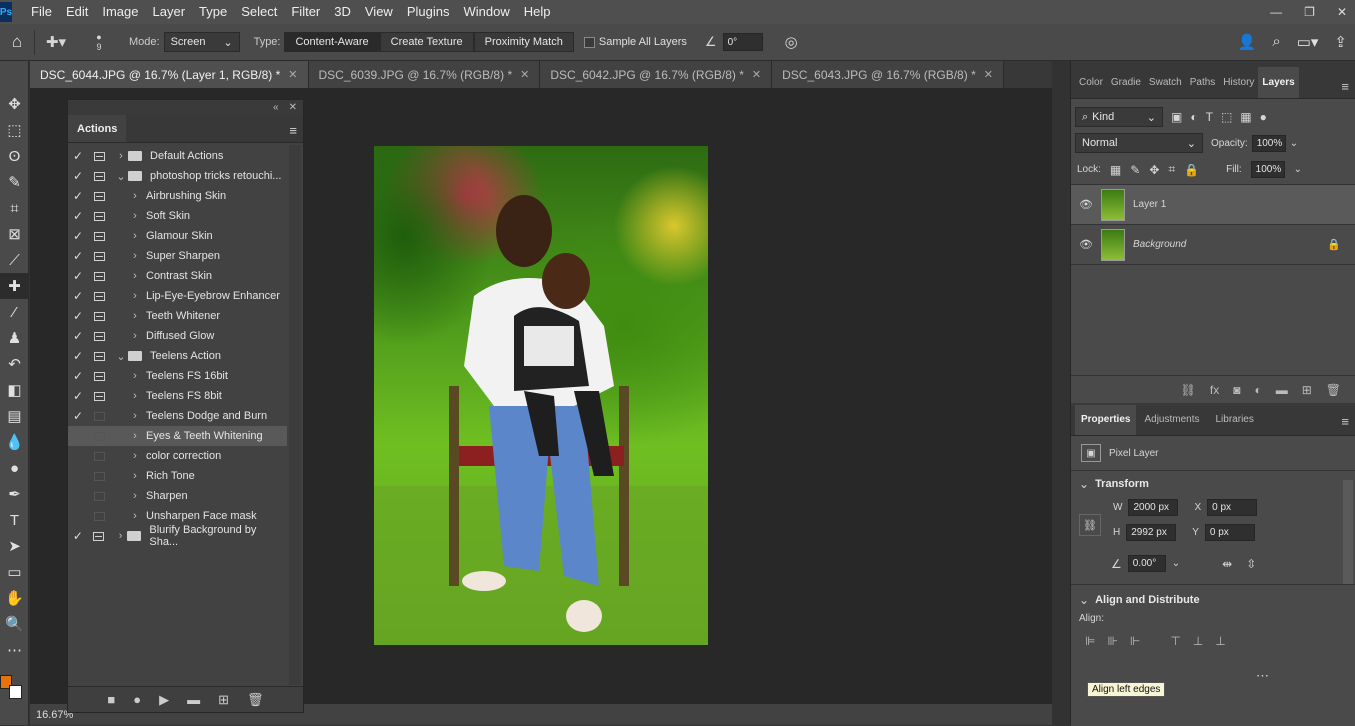 Image resolution: width=1355 pixels, height=726 pixels. What do you see at coordinates (523, 42) in the screenshot?
I see `type-proximity-match-button: Proximity Match` at bounding box center [523, 42].